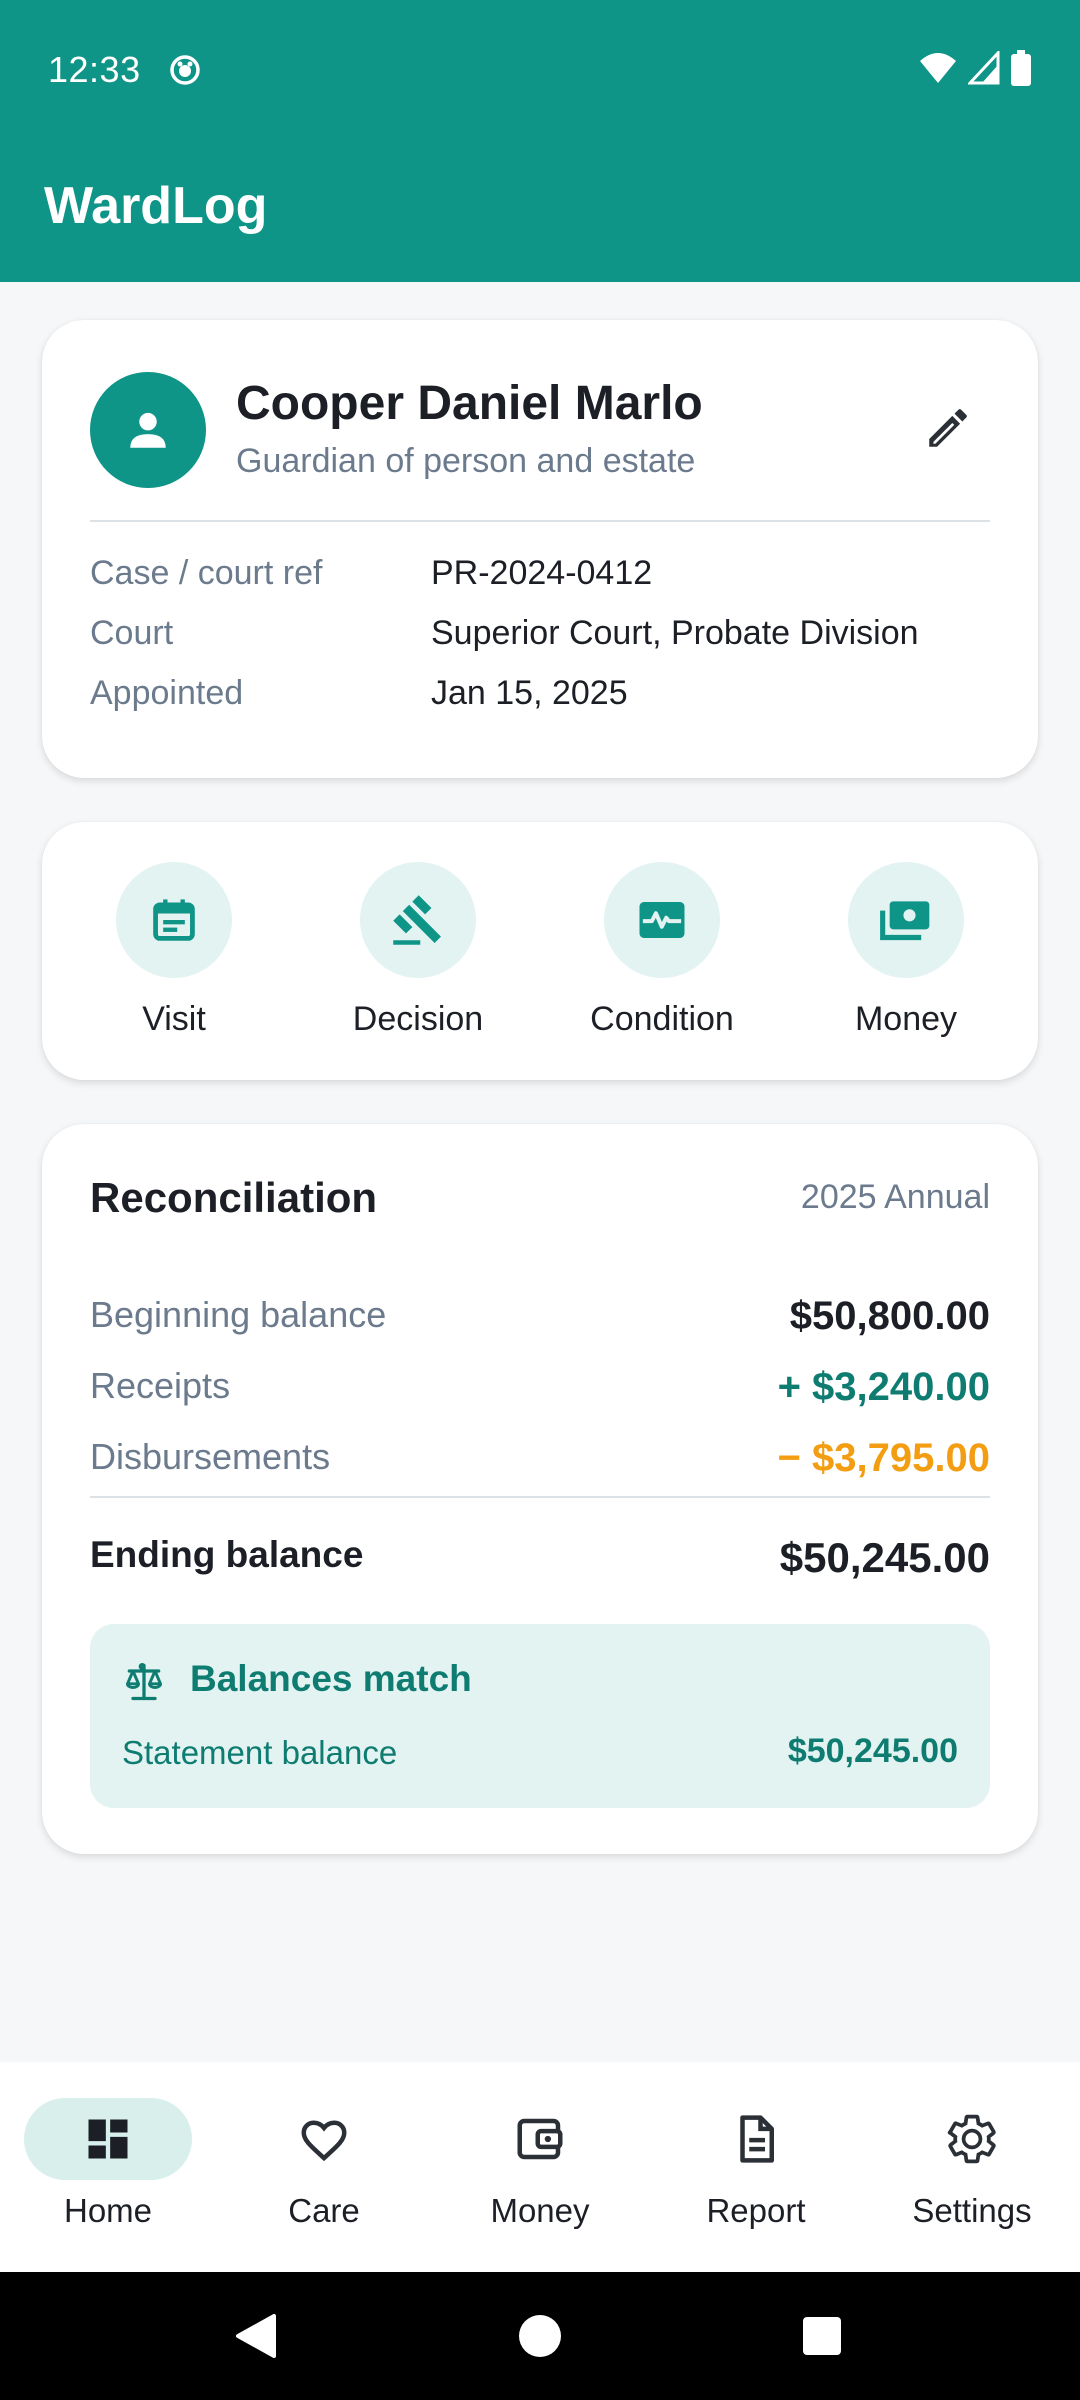 This screenshot has height=2400, width=1080. I want to click on cash-icon, so click(905, 921).